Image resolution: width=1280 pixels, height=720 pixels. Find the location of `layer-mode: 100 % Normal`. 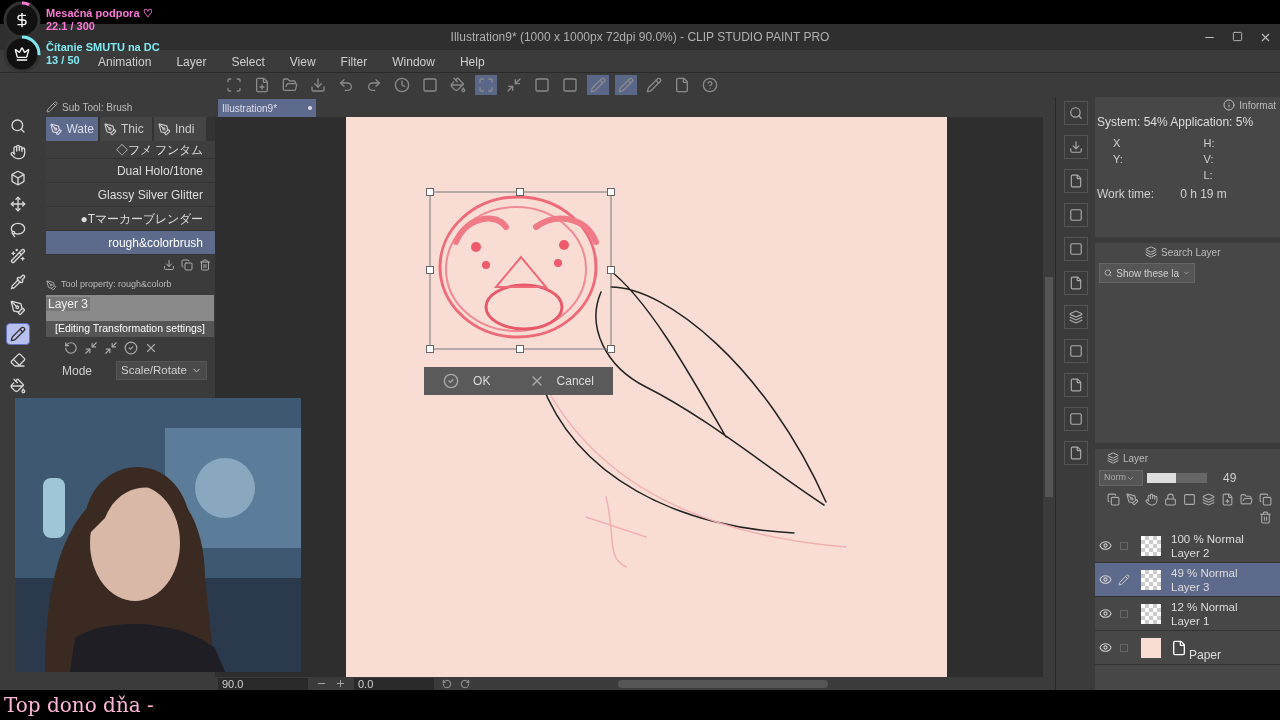

layer-mode: 100 % Normal is located at coordinates (1207, 538).